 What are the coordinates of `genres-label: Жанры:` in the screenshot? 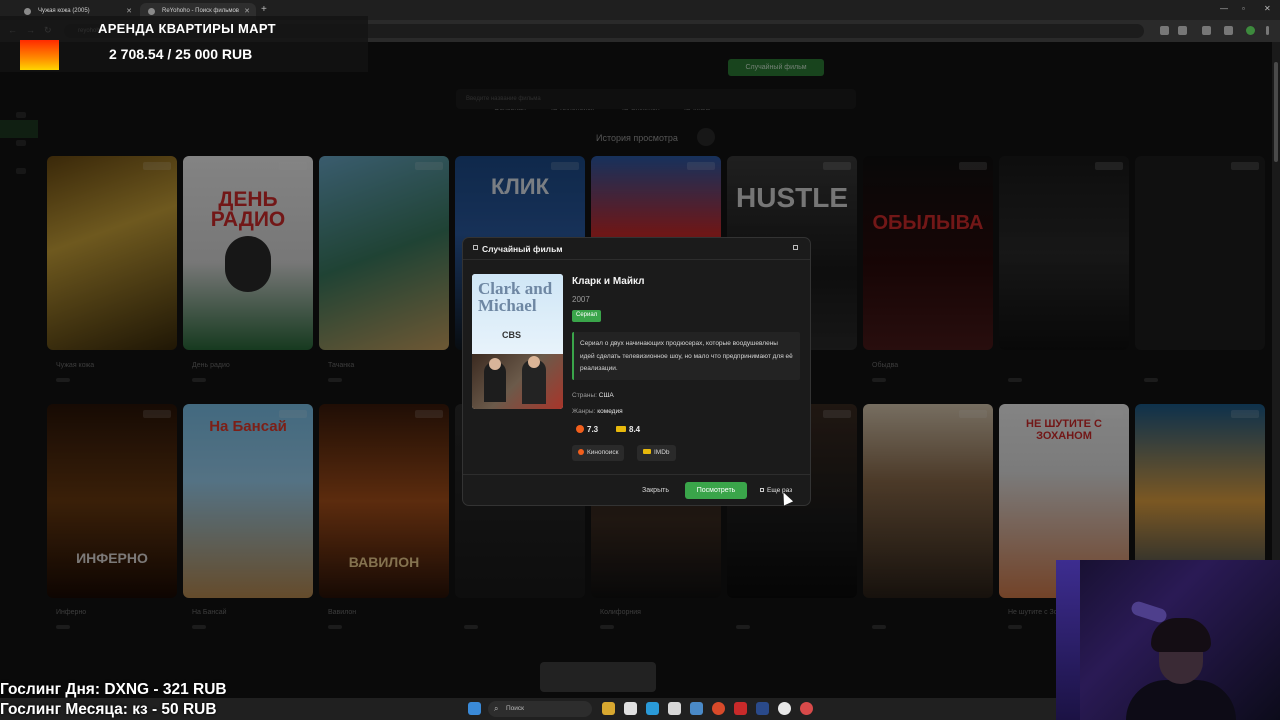 It's located at (584, 411).